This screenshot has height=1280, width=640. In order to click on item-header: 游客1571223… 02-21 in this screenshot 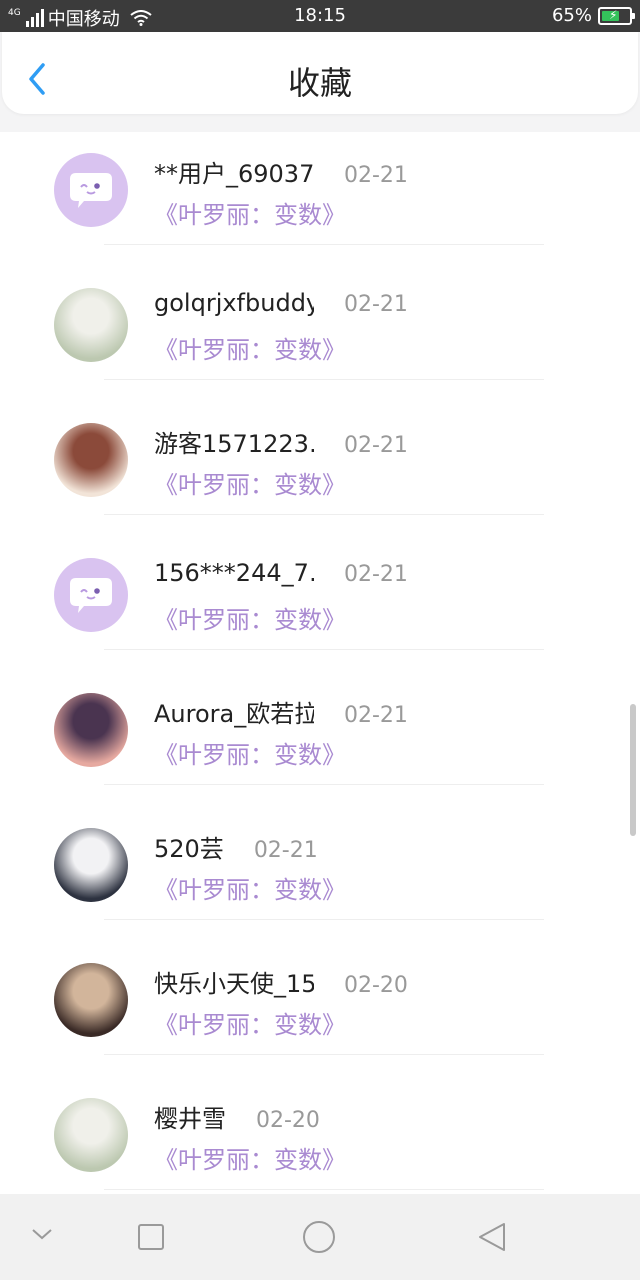, I will do `click(281, 441)`.